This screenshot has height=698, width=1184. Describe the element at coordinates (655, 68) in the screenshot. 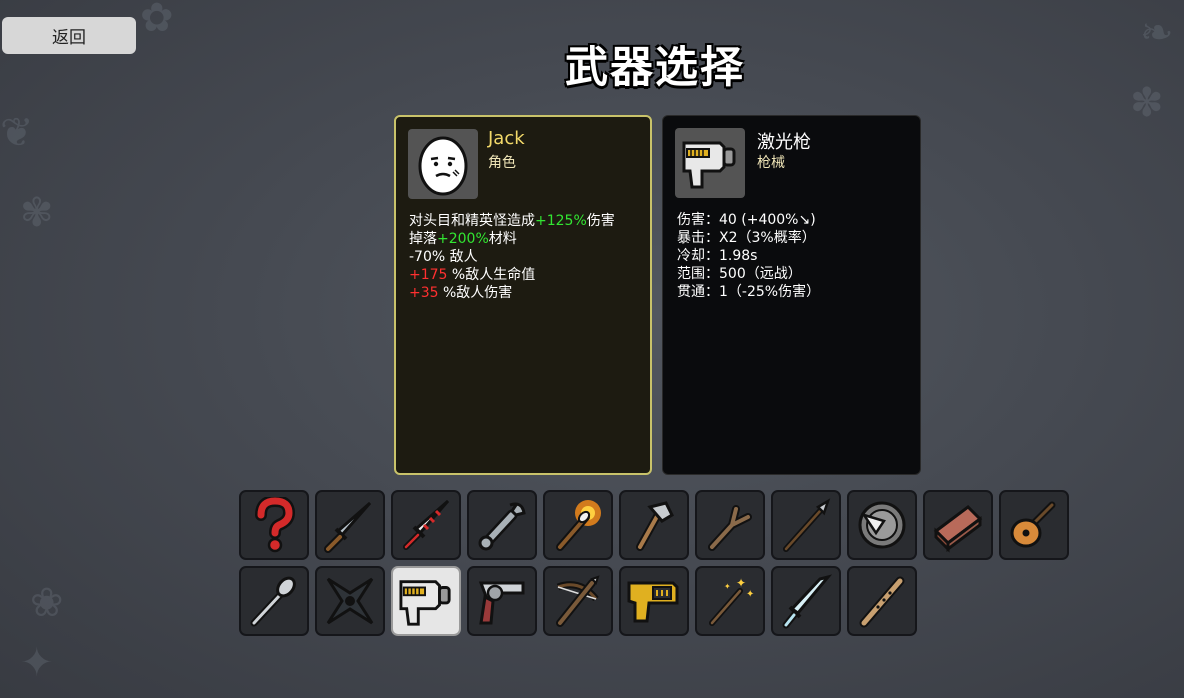

I see `page-title: 武器选择` at that location.